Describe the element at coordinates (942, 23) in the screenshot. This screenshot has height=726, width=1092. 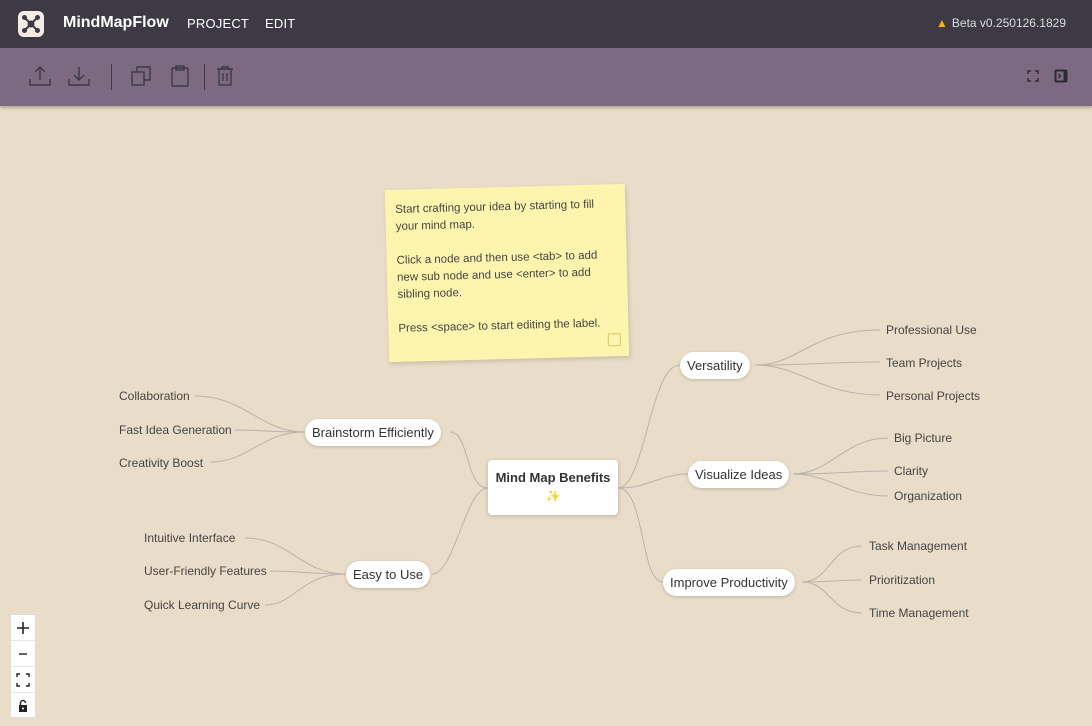
I see `warning-icon: ▲` at that location.